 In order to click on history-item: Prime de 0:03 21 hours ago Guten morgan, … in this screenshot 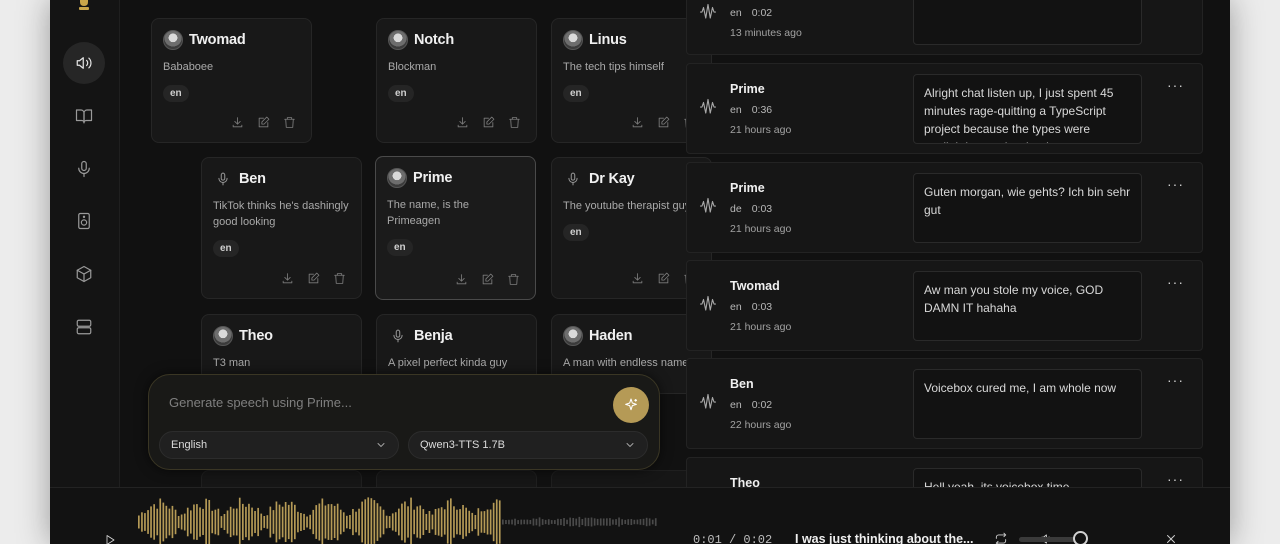, I will do `click(944, 207)`.